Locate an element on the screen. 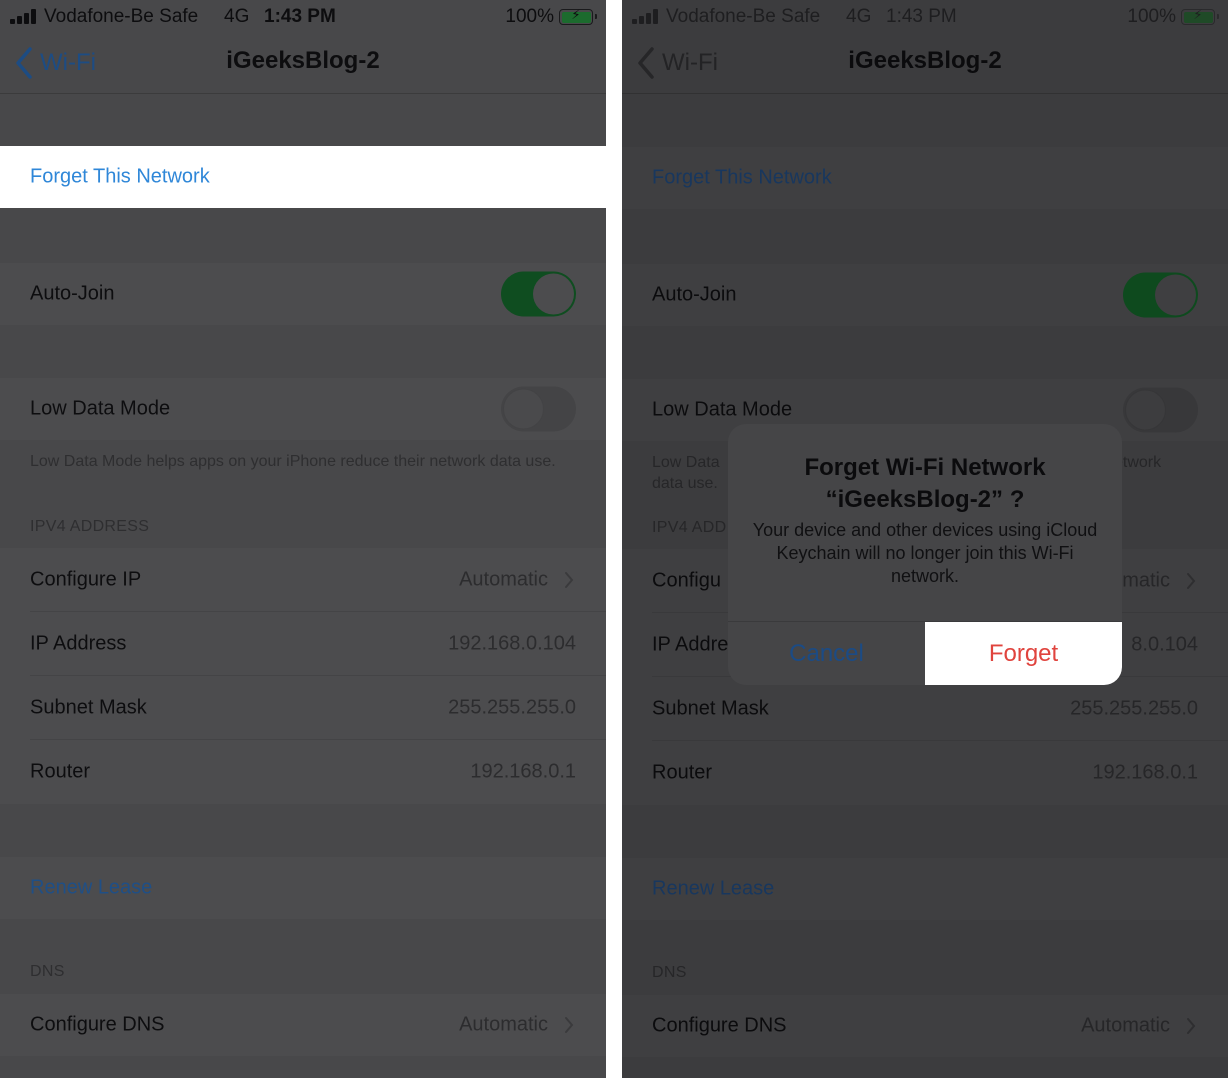  forget-button: Forget is located at coordinates (1023, 653).